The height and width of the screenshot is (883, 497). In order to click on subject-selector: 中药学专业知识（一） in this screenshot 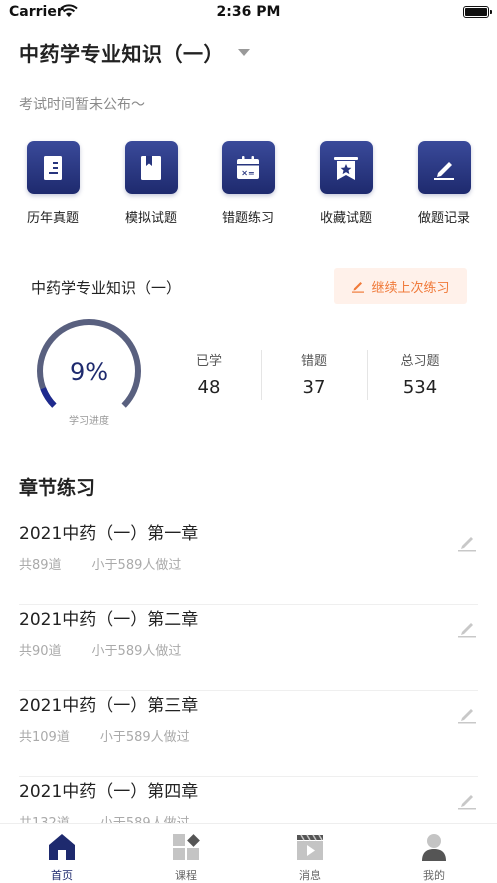, I will do `click(134, 52)`.